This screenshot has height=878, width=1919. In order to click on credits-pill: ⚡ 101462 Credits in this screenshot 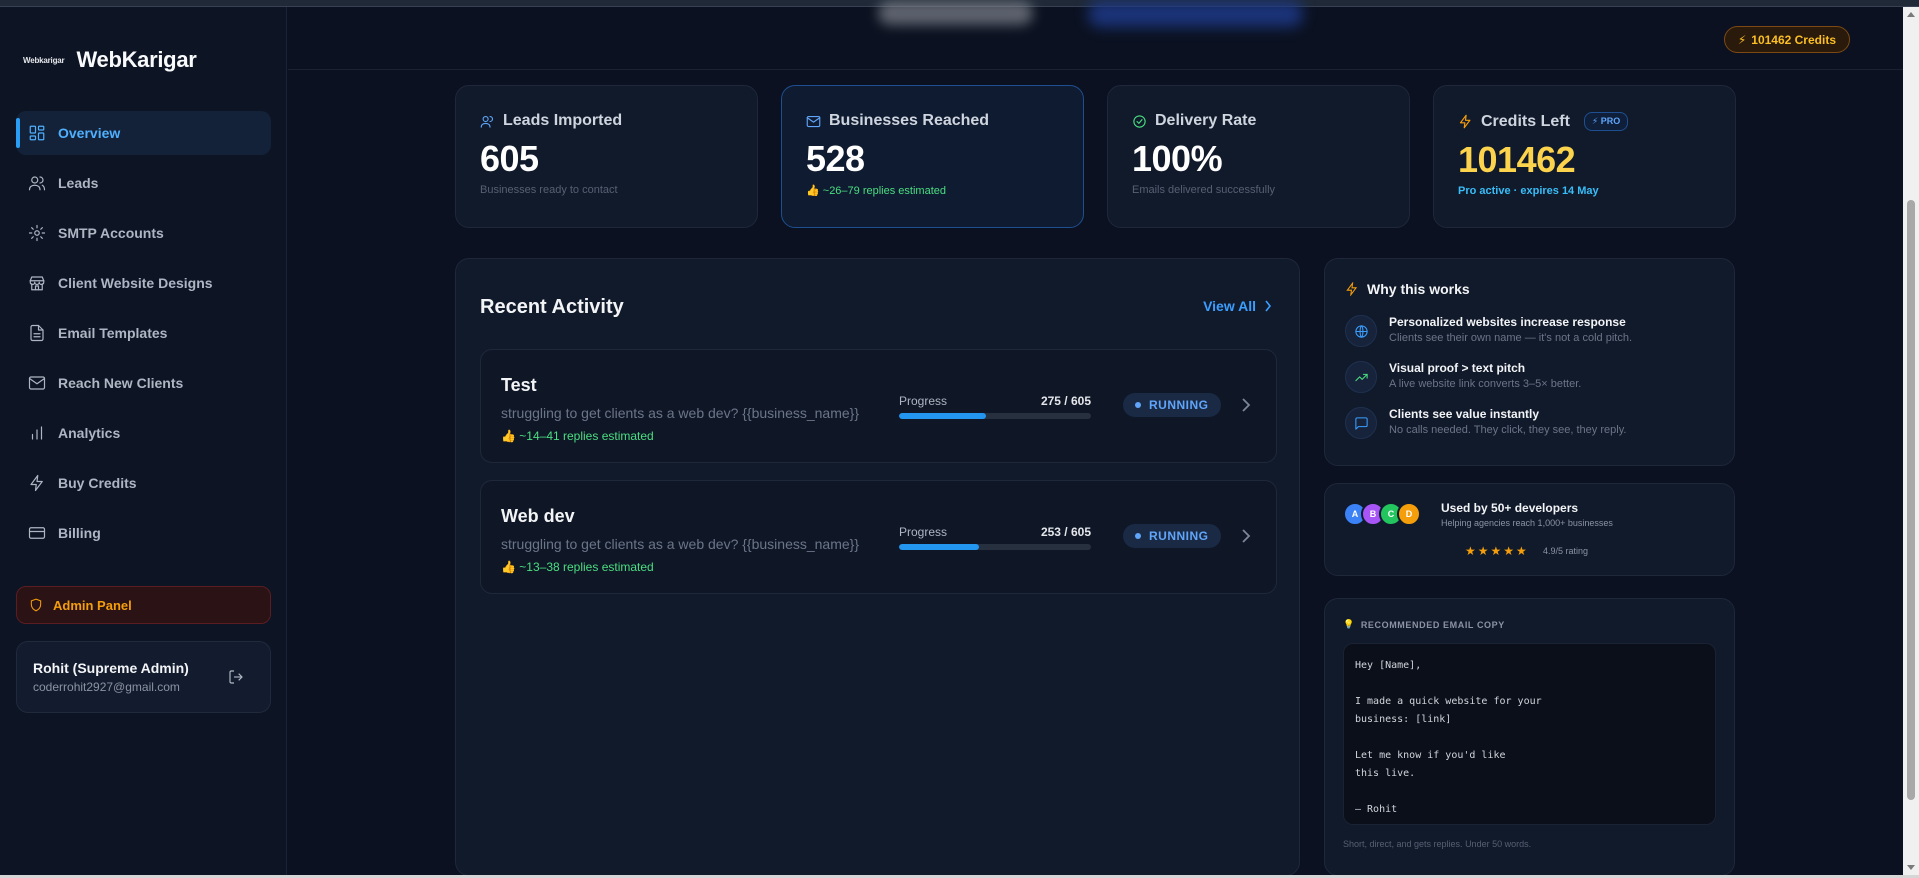, I will do `click(1786, 39)`.